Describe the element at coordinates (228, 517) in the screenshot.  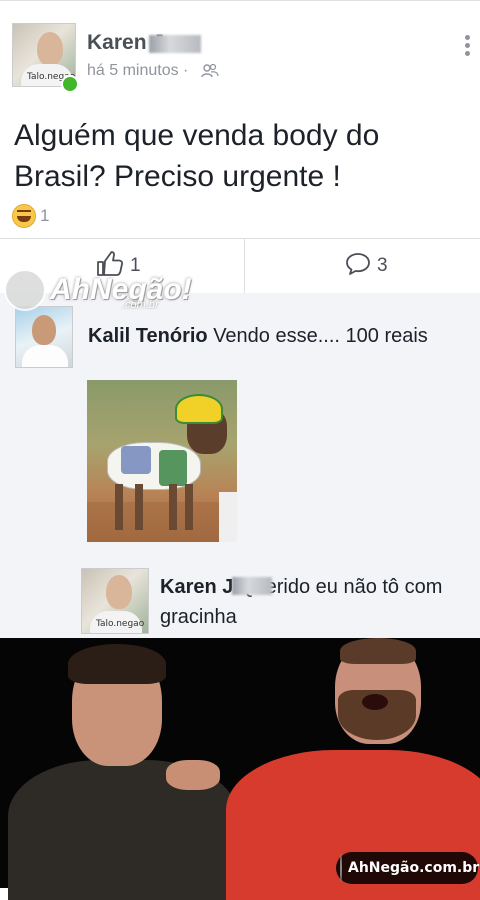
I see `photo-corner` at that location.